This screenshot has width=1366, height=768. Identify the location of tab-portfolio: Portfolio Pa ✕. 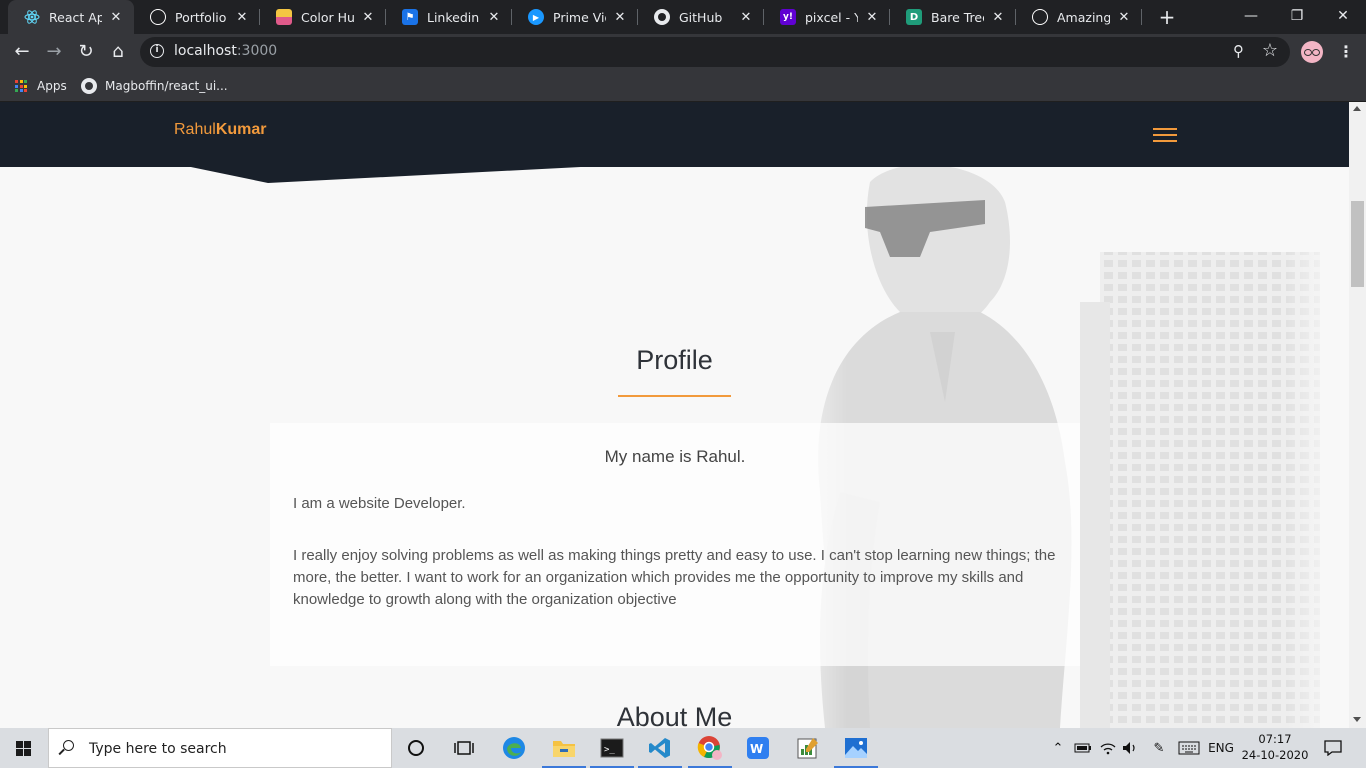
(197, 17).